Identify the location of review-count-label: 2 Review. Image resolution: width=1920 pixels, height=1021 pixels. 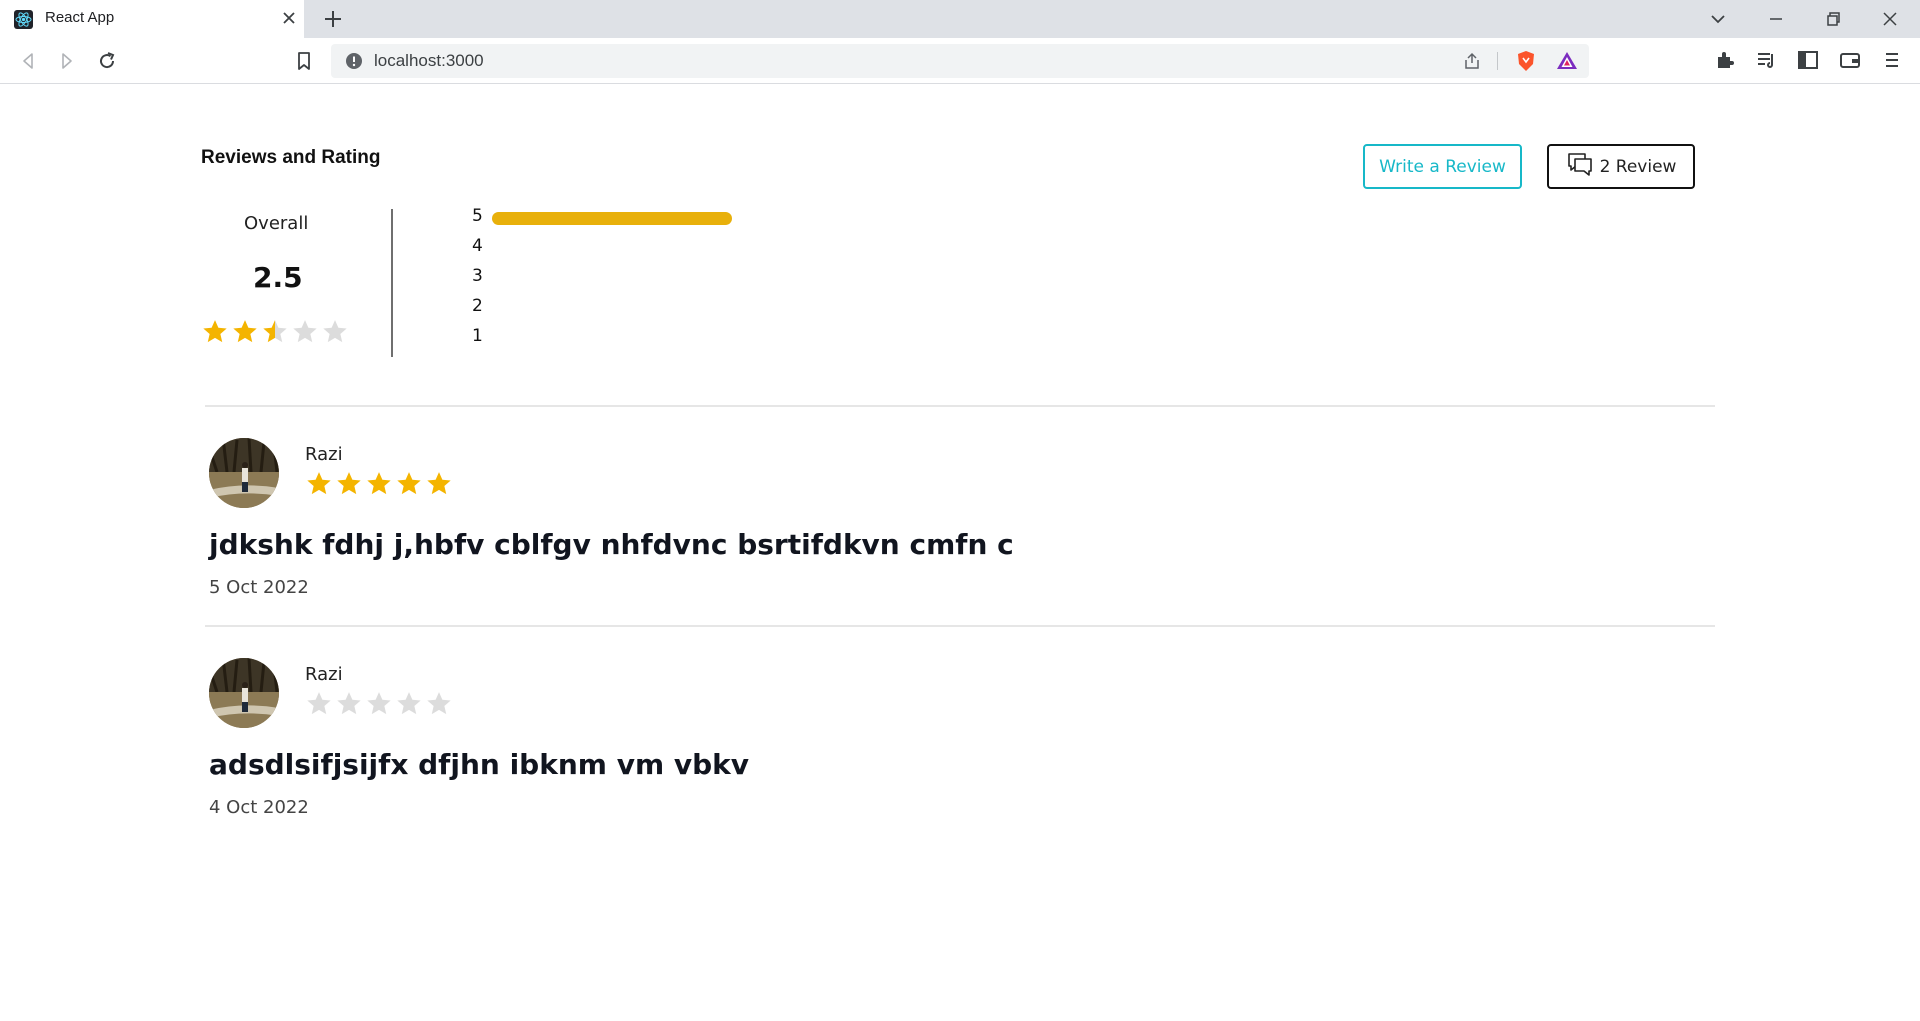
(1638, 166).